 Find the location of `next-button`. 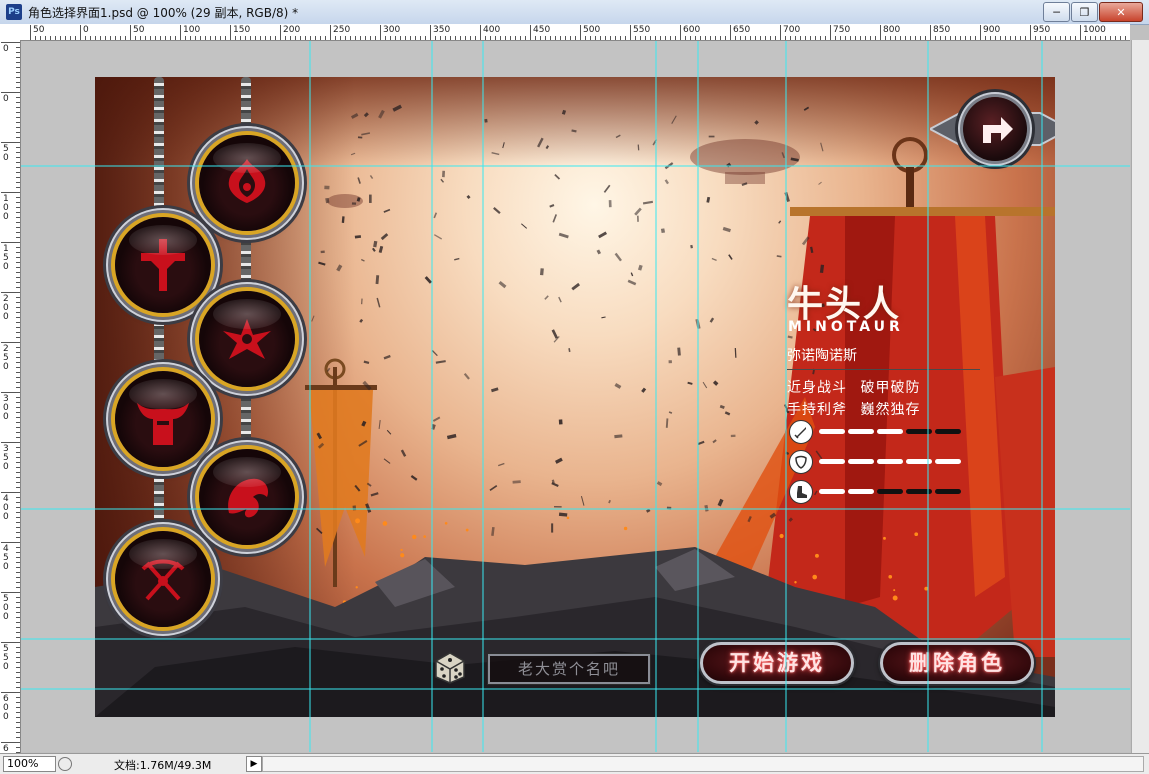

next-button is located at coordinates (995, 129).